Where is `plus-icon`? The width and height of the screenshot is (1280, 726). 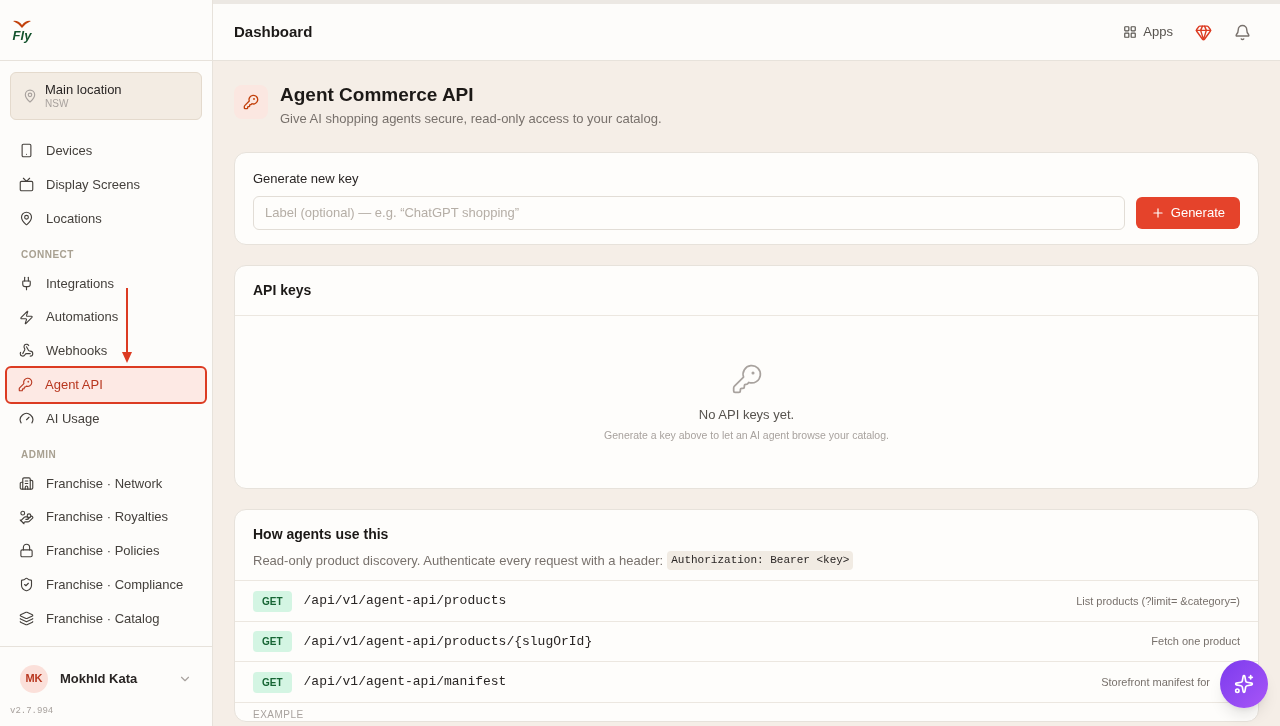 plus-icon is located at coordinates (1157, 212).